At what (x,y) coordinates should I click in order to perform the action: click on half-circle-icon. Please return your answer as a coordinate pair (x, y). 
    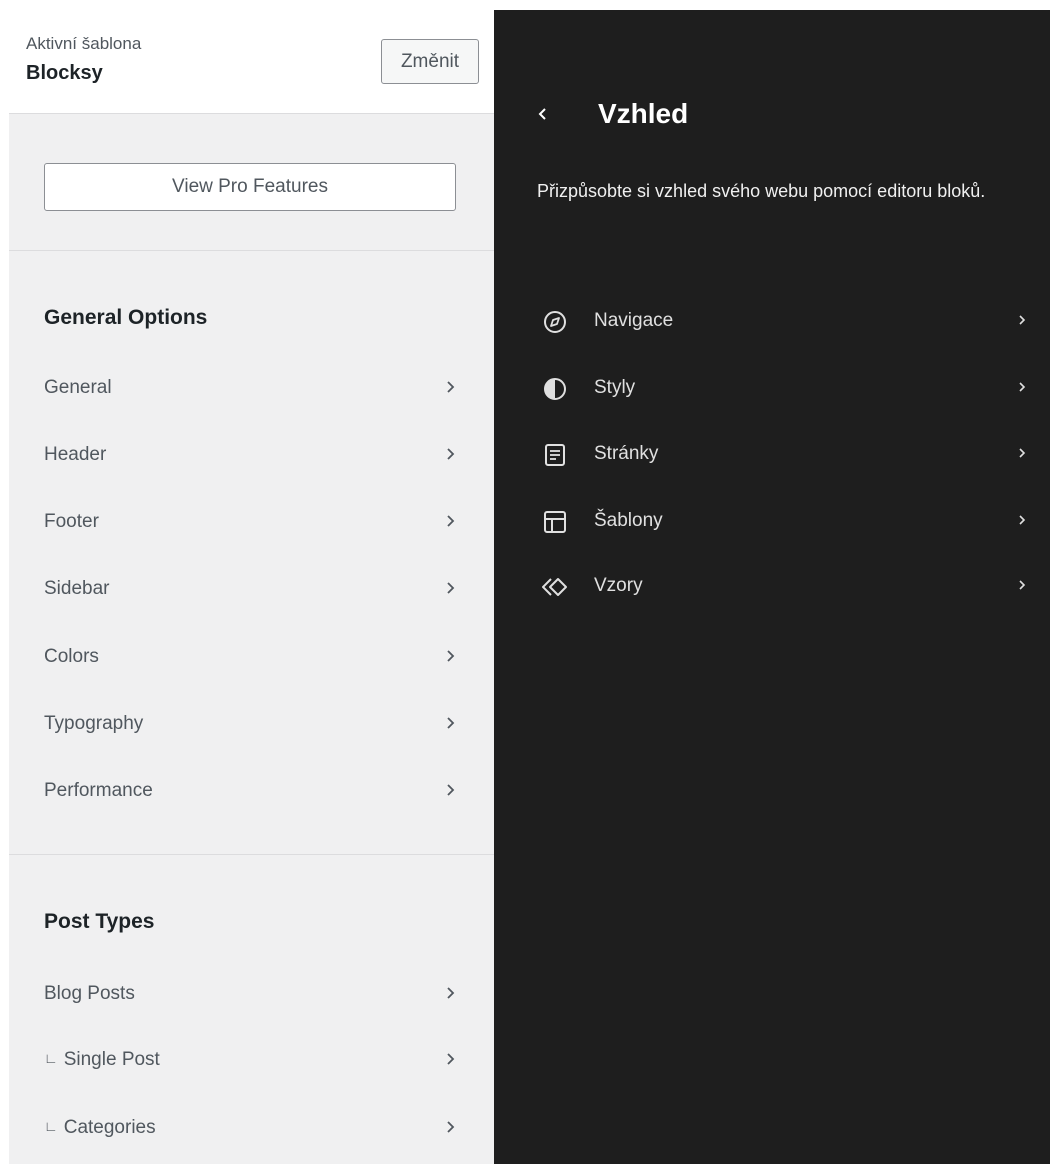
    Looking at the image, I should click on (555, 389).